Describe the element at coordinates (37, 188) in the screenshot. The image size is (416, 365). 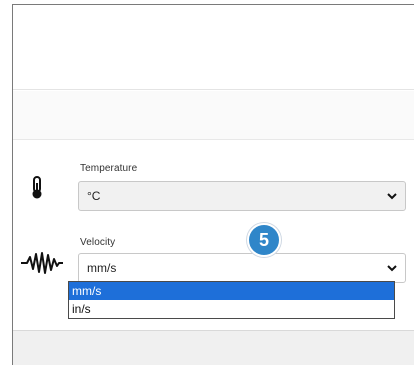
I see `thermometer-icon` at that location.